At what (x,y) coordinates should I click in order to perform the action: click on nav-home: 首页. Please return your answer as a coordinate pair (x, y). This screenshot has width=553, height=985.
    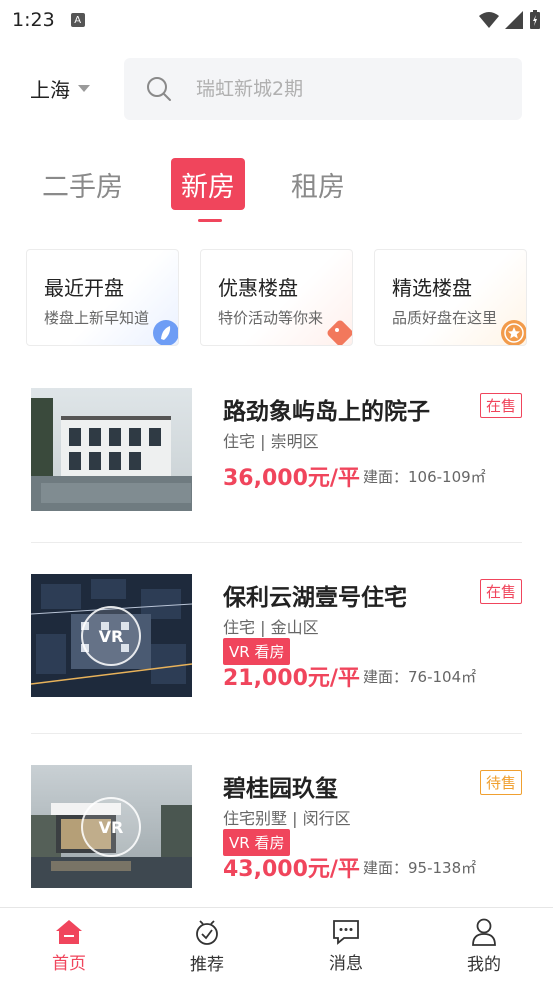
    Looking at the image, I should click on (69, 946).